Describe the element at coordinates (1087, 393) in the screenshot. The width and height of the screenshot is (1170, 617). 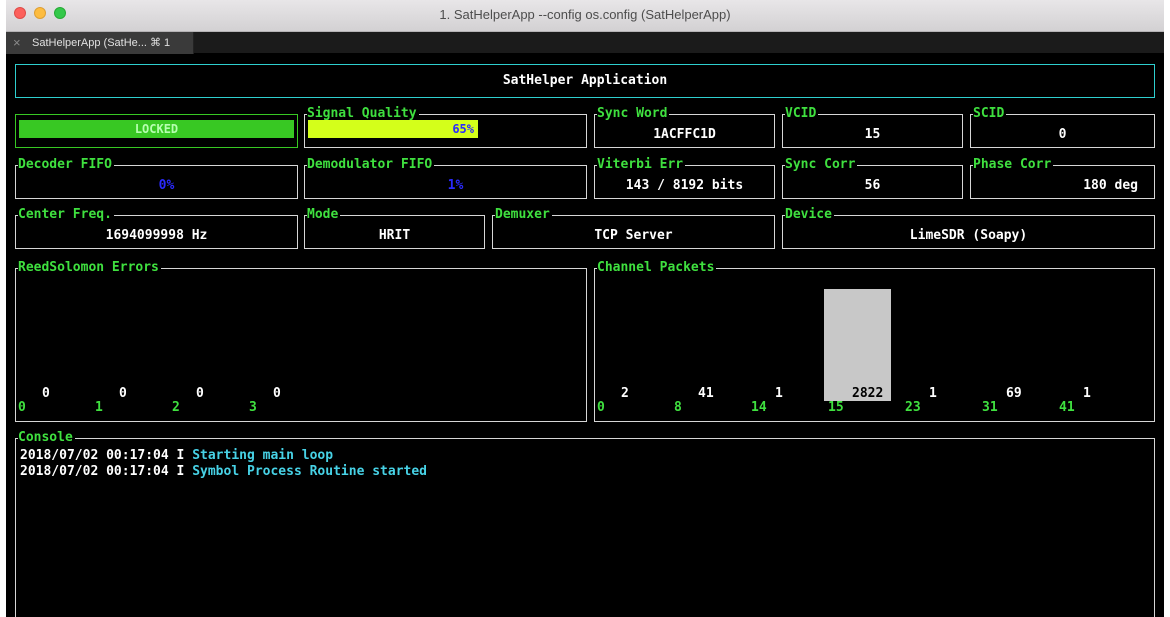
I see `cp-value-41: 1` at that location.